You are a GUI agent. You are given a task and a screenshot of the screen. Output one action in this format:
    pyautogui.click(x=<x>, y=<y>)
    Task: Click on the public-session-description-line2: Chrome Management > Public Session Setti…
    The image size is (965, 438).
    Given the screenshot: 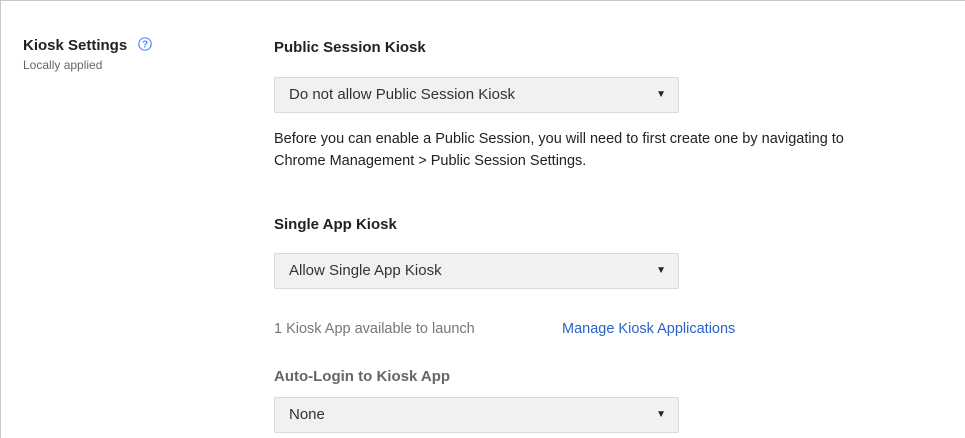 What is the action you would take?
    pyautogui.click(x=430, y=161)
    